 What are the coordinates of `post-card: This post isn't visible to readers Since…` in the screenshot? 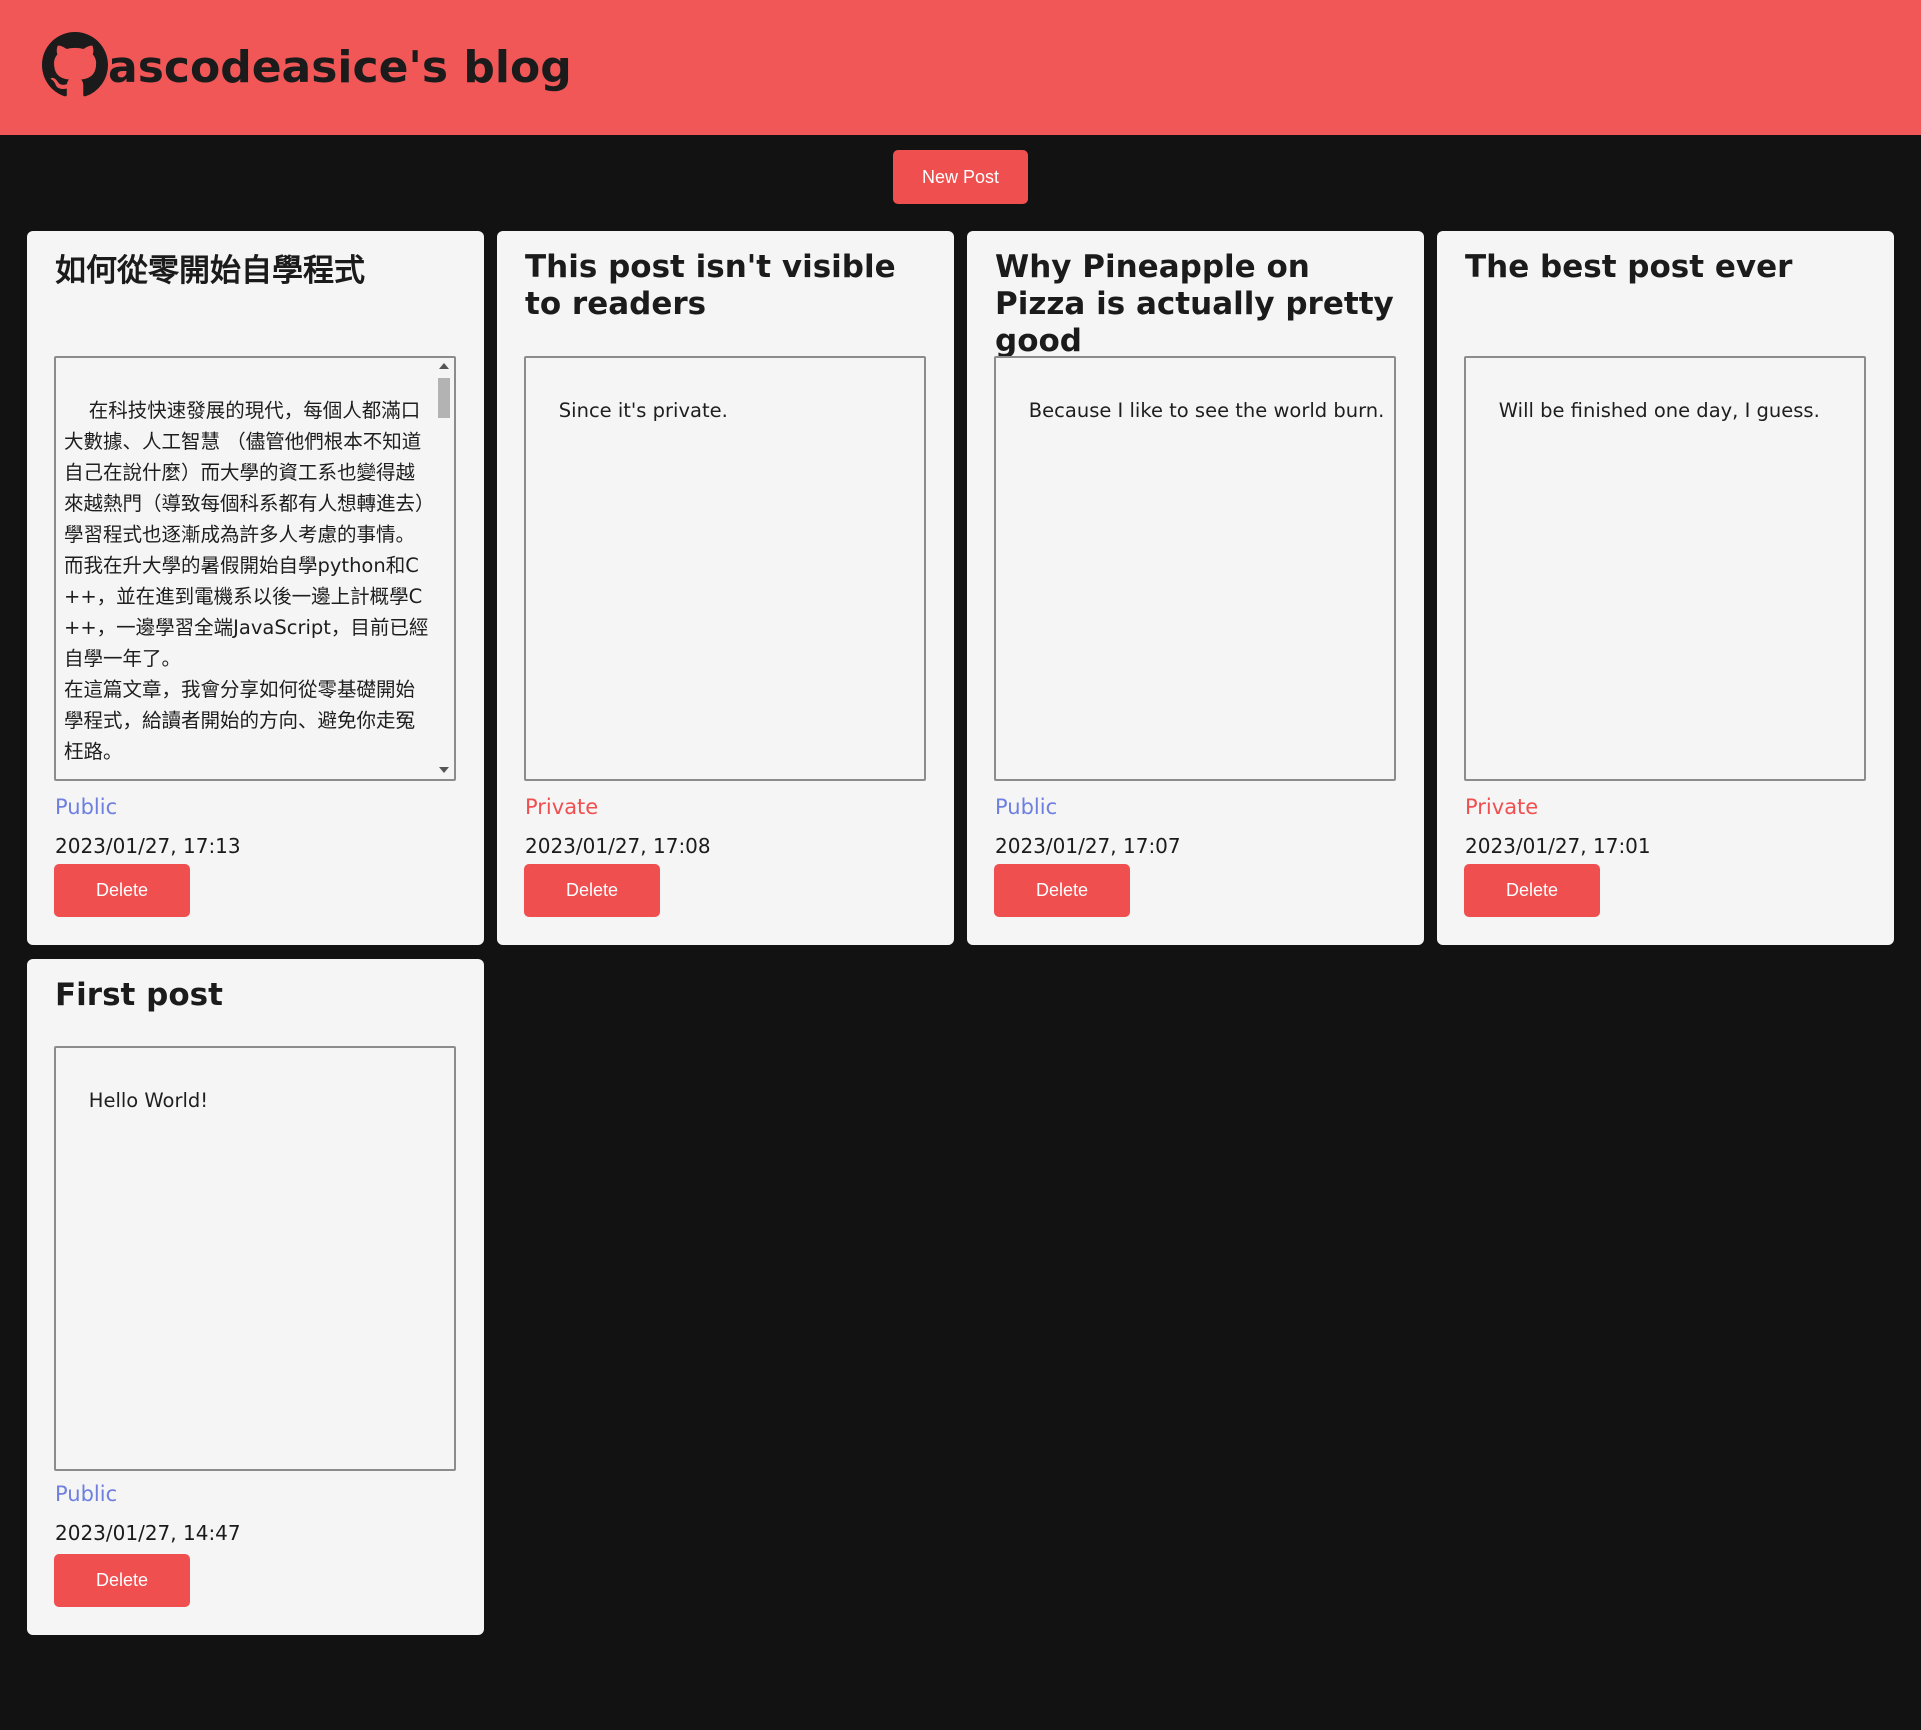 It's located at (725, 588).